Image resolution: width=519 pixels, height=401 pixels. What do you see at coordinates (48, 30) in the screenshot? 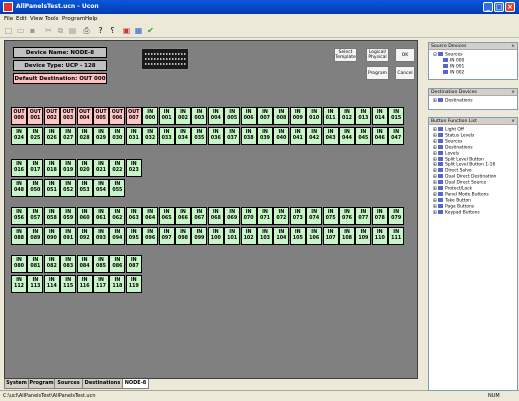
I see `cut-icon: ✂` at bounding box center [48, 30].